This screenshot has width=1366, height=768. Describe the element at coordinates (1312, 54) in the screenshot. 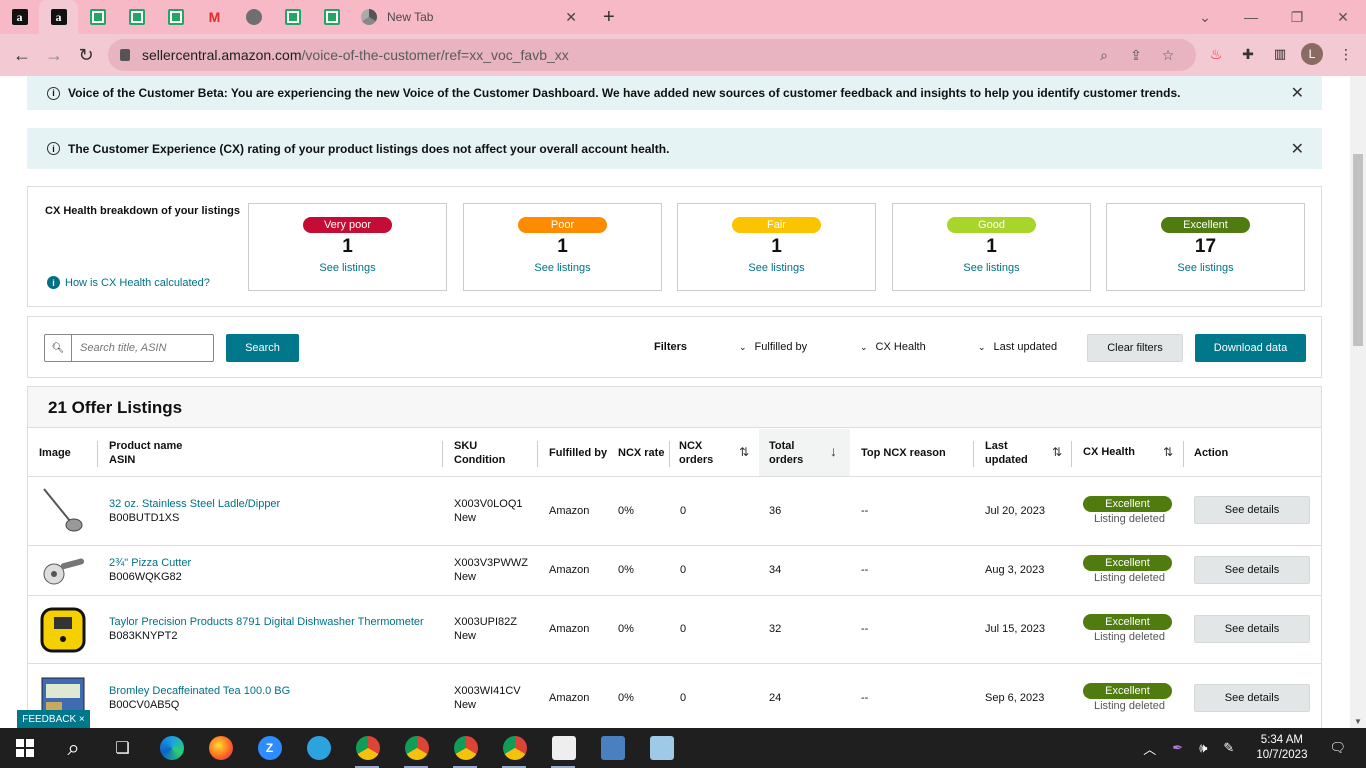

I see `profile-avatar: L` at that location.